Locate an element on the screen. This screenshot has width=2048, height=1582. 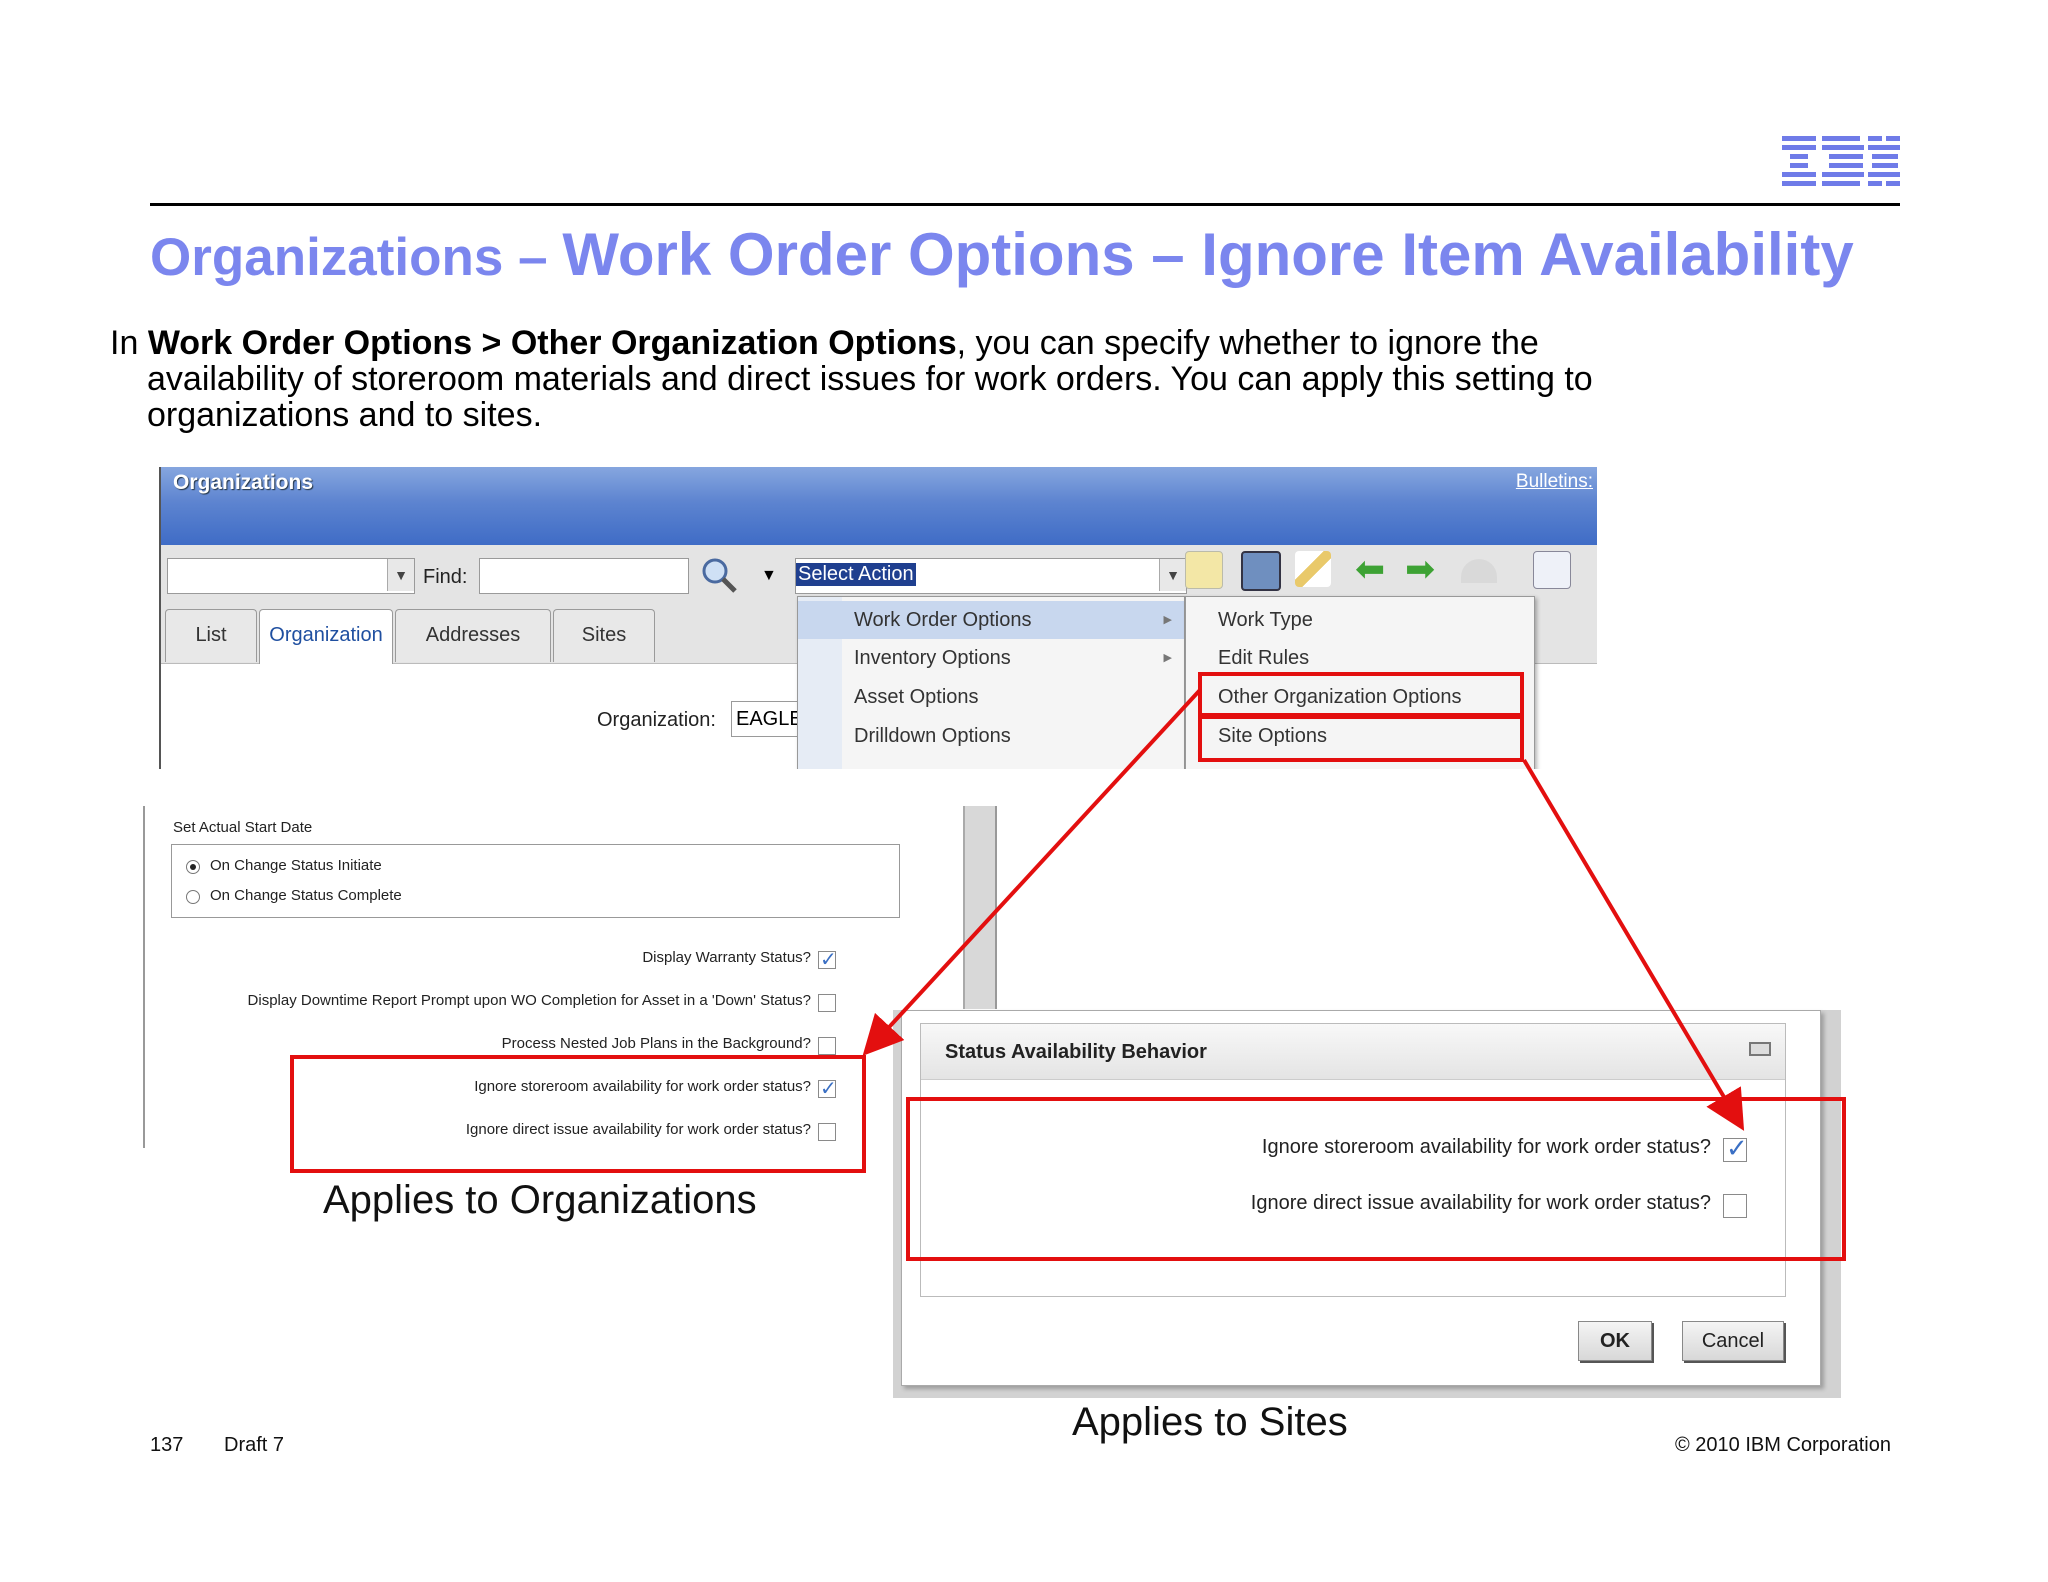
app-banner: Organizations Bulletins: is located at coordinates (879, 506).